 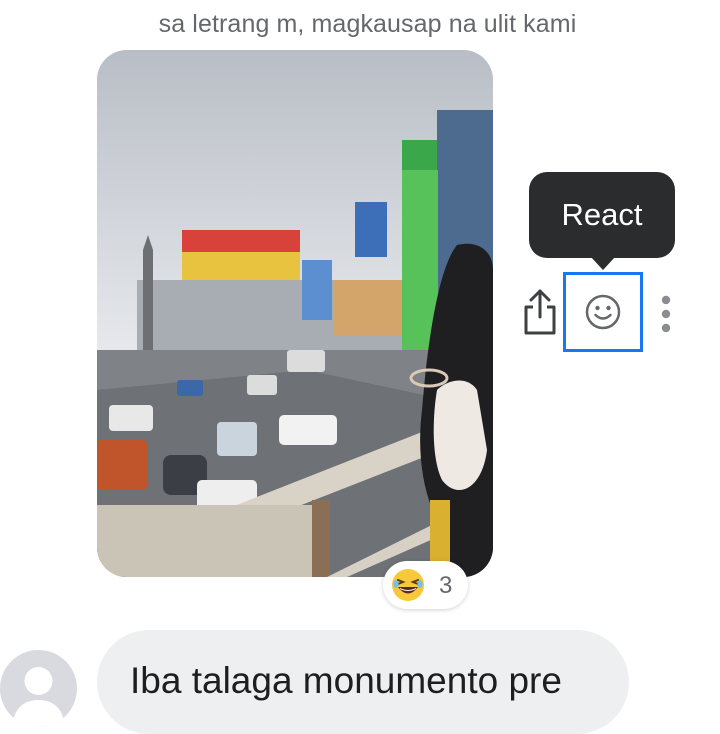 I want to click on reaction-count: 3, so click(x=446, y=585).